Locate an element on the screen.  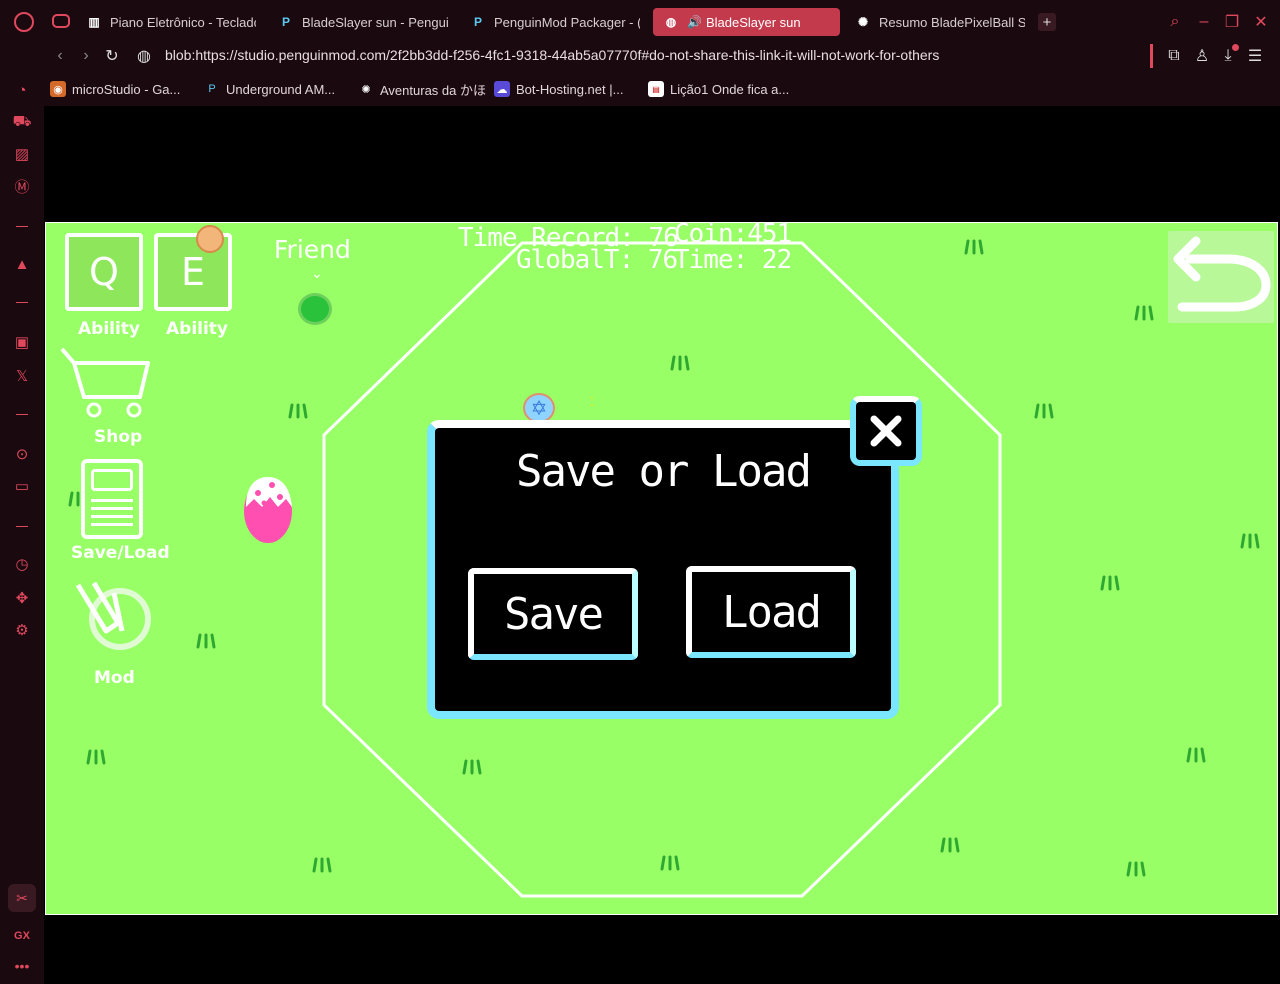
tab-bladeslayer-active: ◍ 🔊 BladeSlayer sun is located at coordinates (746, 22).